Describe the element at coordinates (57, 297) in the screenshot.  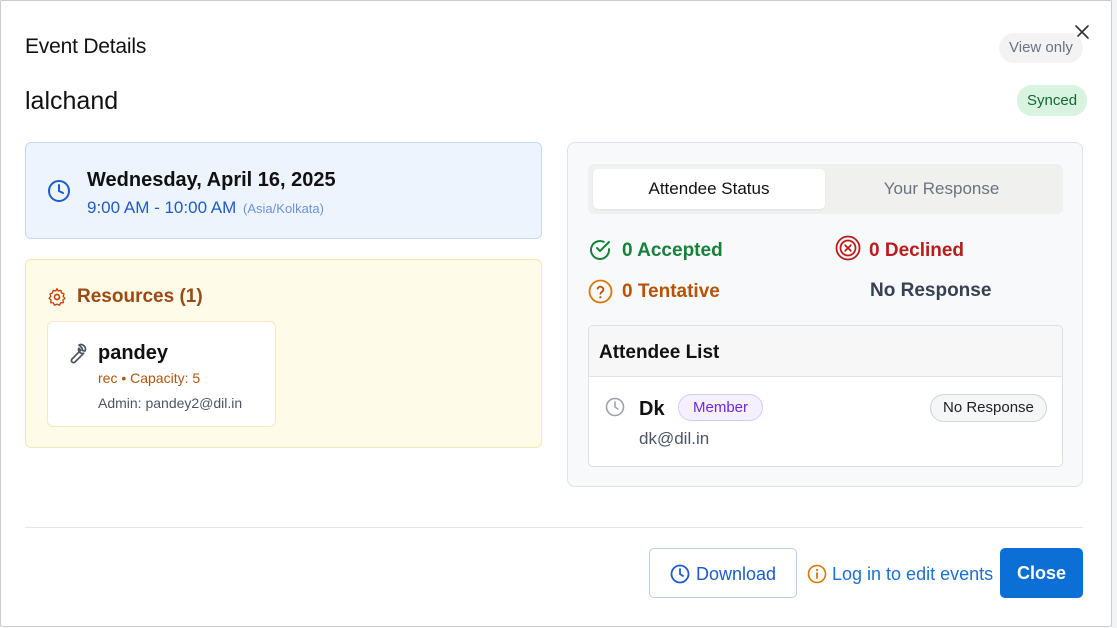
I see `gear-icon` at that location.